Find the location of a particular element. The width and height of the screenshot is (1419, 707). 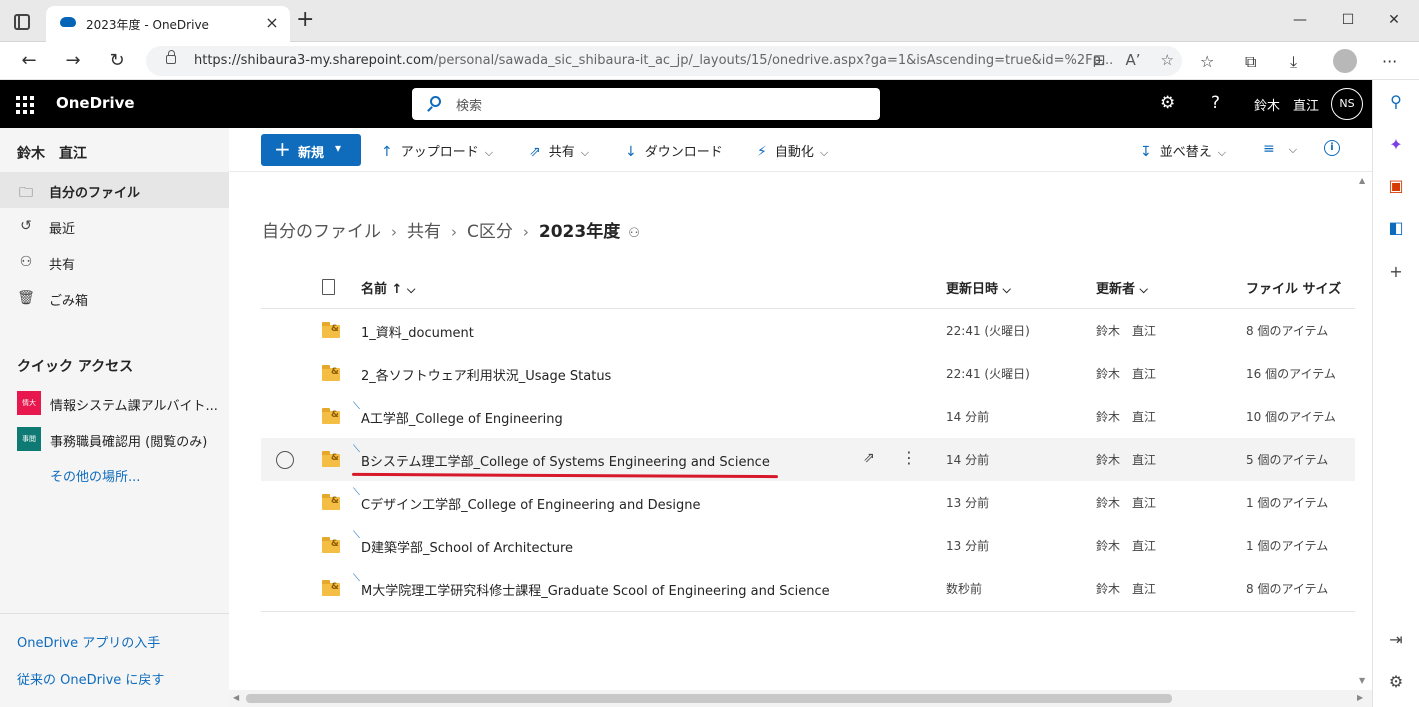

file-name: A工学部_College of Engineering is located at coordinates (462, 417).